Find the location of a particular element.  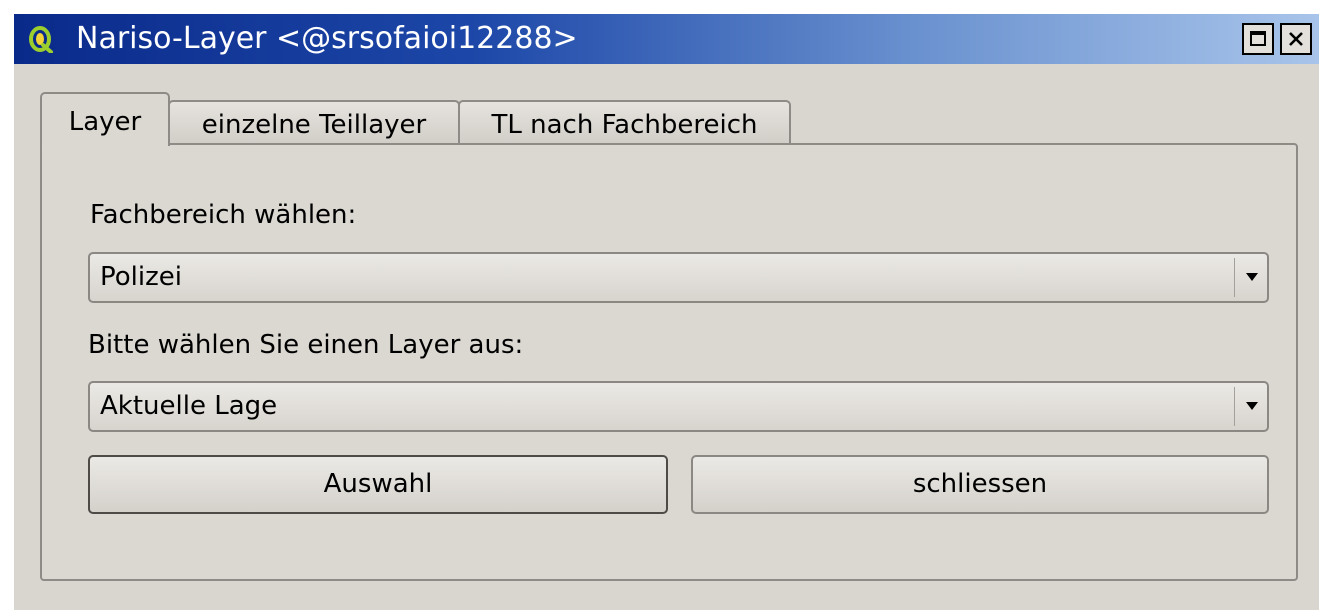

layer-value: Aktuelle Lage is located at coordinates (189, 406).